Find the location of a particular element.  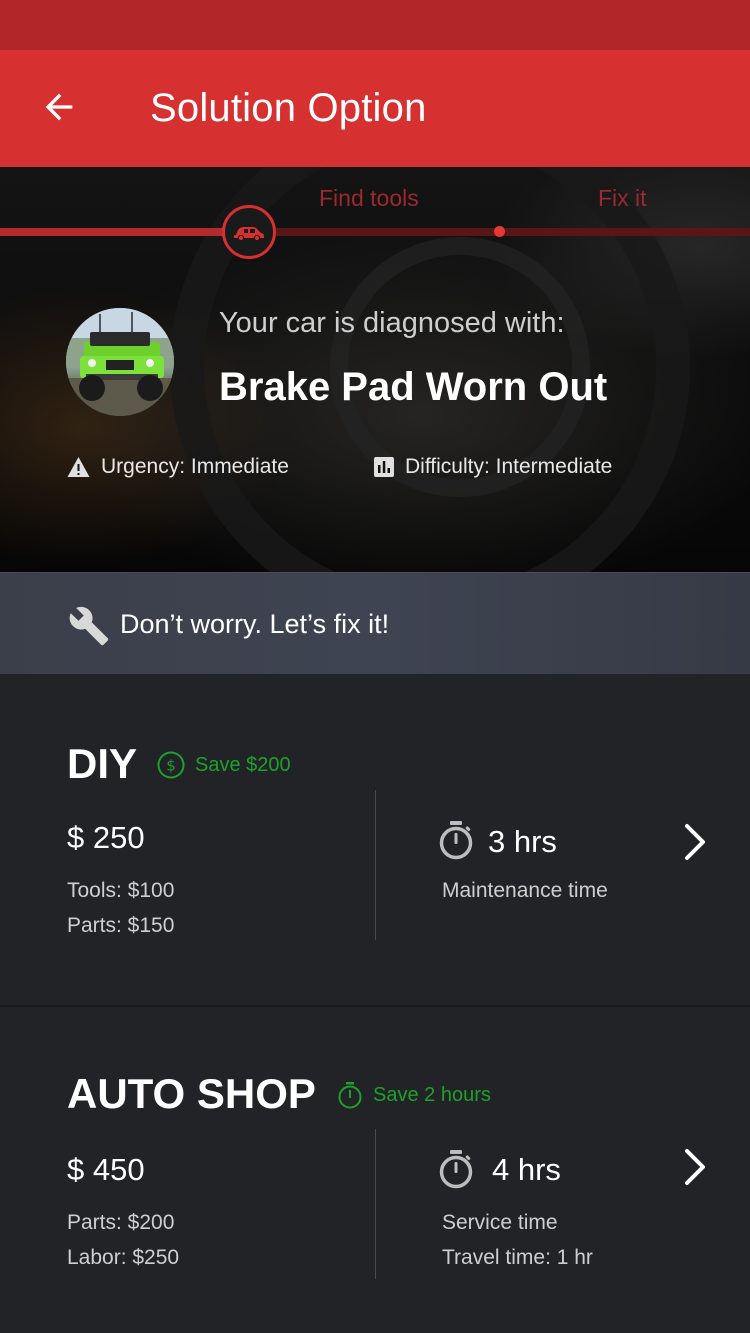

wrench-icon is located at coordinates (89, 626).